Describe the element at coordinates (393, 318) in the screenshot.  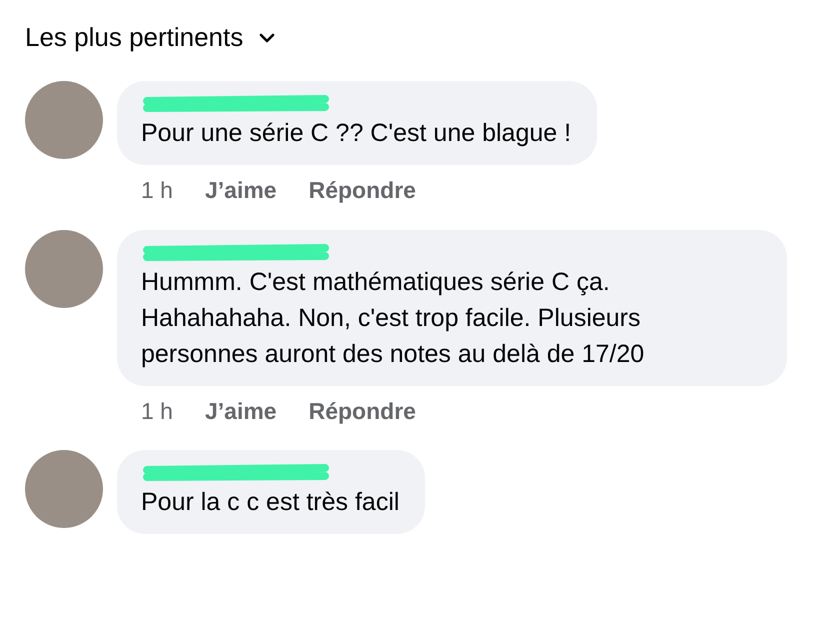
I see `comment-text: Hummm. C'est mathématiques série C ça. Hahahahaha. Non, c'est trop facile. Plusieurs personnes auront des notes au delà de 17/20` at that location.